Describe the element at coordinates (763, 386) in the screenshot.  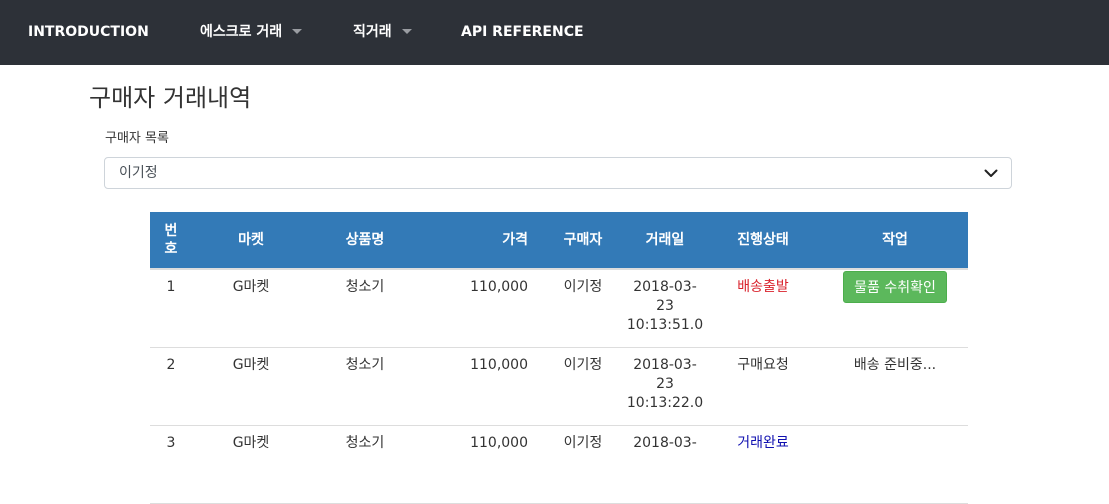
I see `status-badge: 구매요청` at that location.